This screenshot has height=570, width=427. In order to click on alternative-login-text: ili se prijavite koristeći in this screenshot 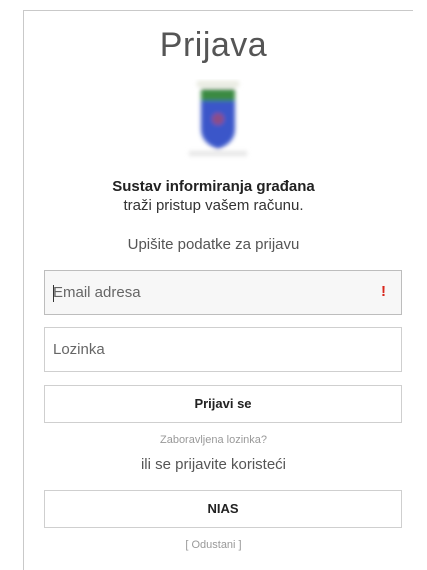, I will do `click(213, 464)`.